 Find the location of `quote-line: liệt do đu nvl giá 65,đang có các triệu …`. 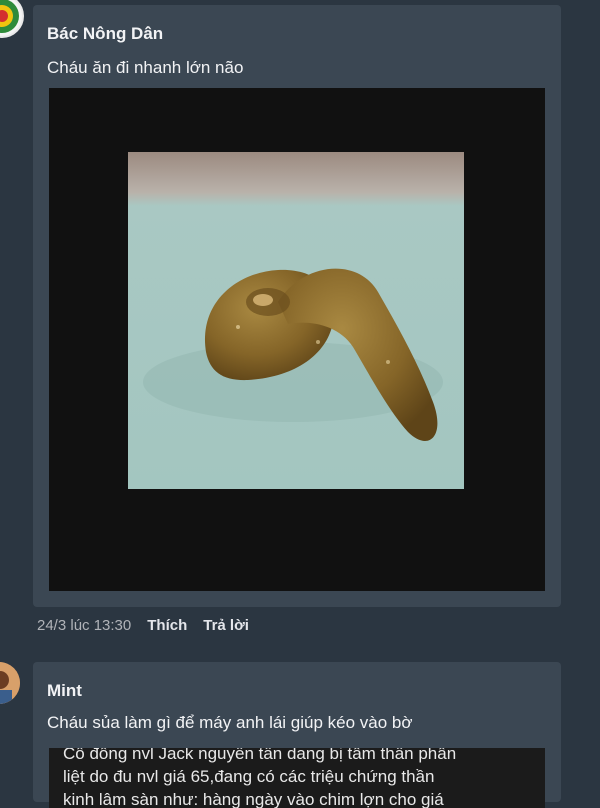

quote-line: liệt do đu nvl giá 65,đang có các triệu … is located at coordinates (249, 776).